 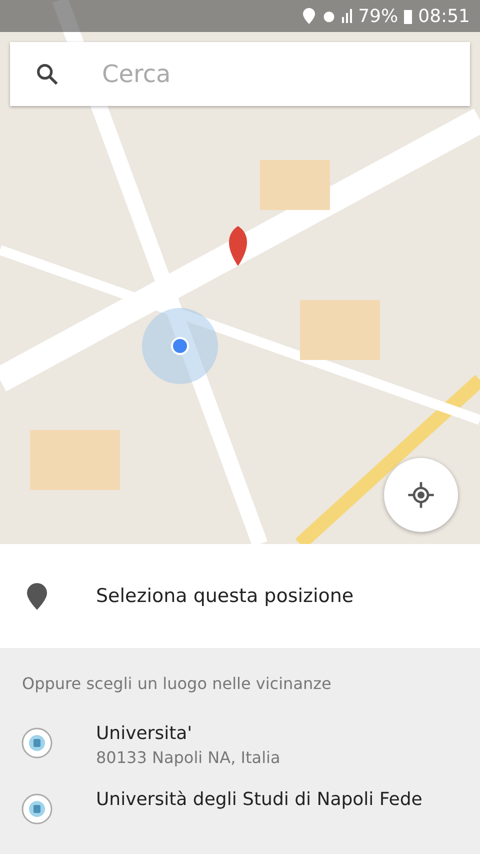 What do you see at coordinates (225, 596) in the screenshot?
I see `select-location-label: Seleziona questa posizione` at bounding box center [225, 596].